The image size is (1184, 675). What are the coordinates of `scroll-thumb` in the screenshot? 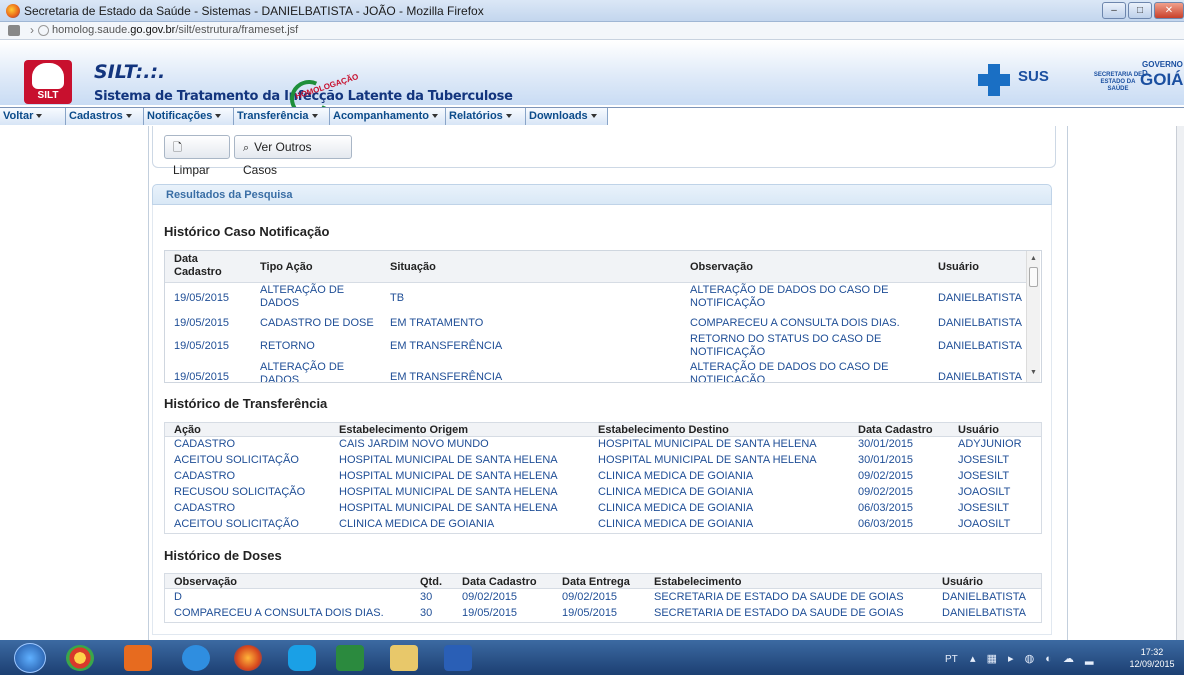 It's located at (1033, 277).